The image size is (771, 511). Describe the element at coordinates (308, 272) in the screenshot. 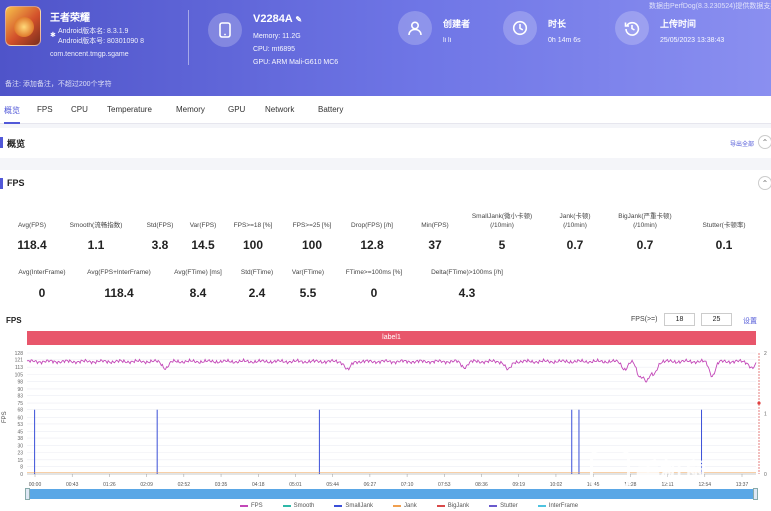

I see `frame-metric-label: Var(FTime)` at that location.